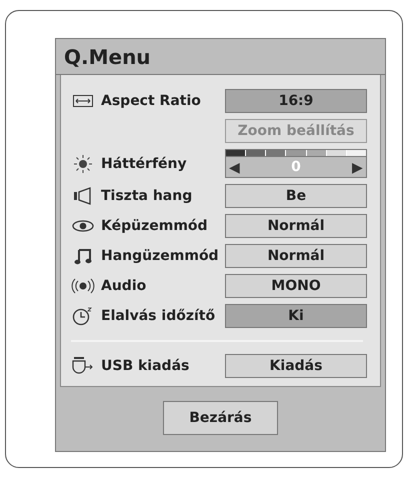 The width and height of the screenshot is (409, 481). I want to click on backlight-value: 0, so click(296, 167).